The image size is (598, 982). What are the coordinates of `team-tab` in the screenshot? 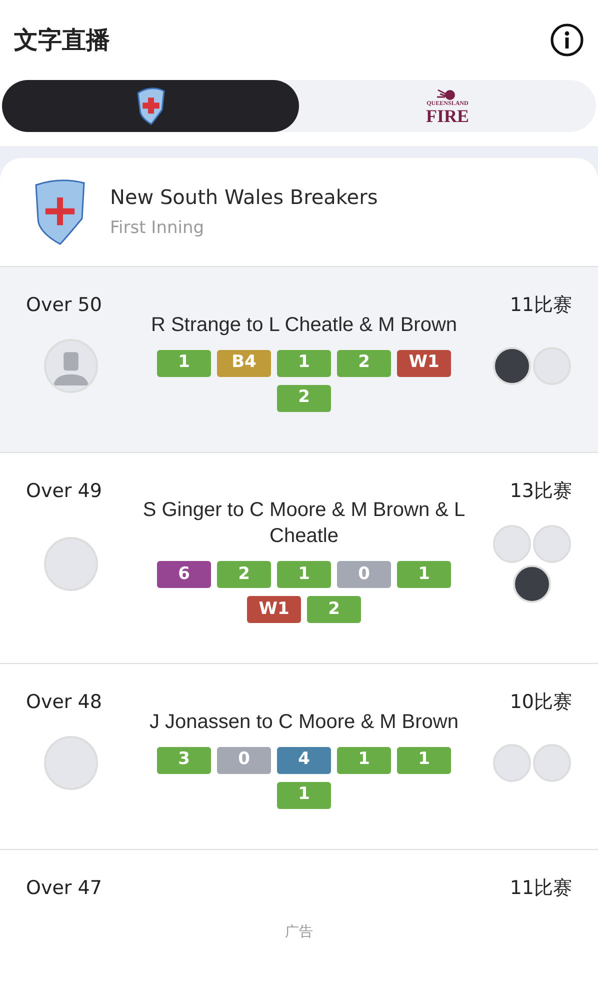 It's located at (150, 106).